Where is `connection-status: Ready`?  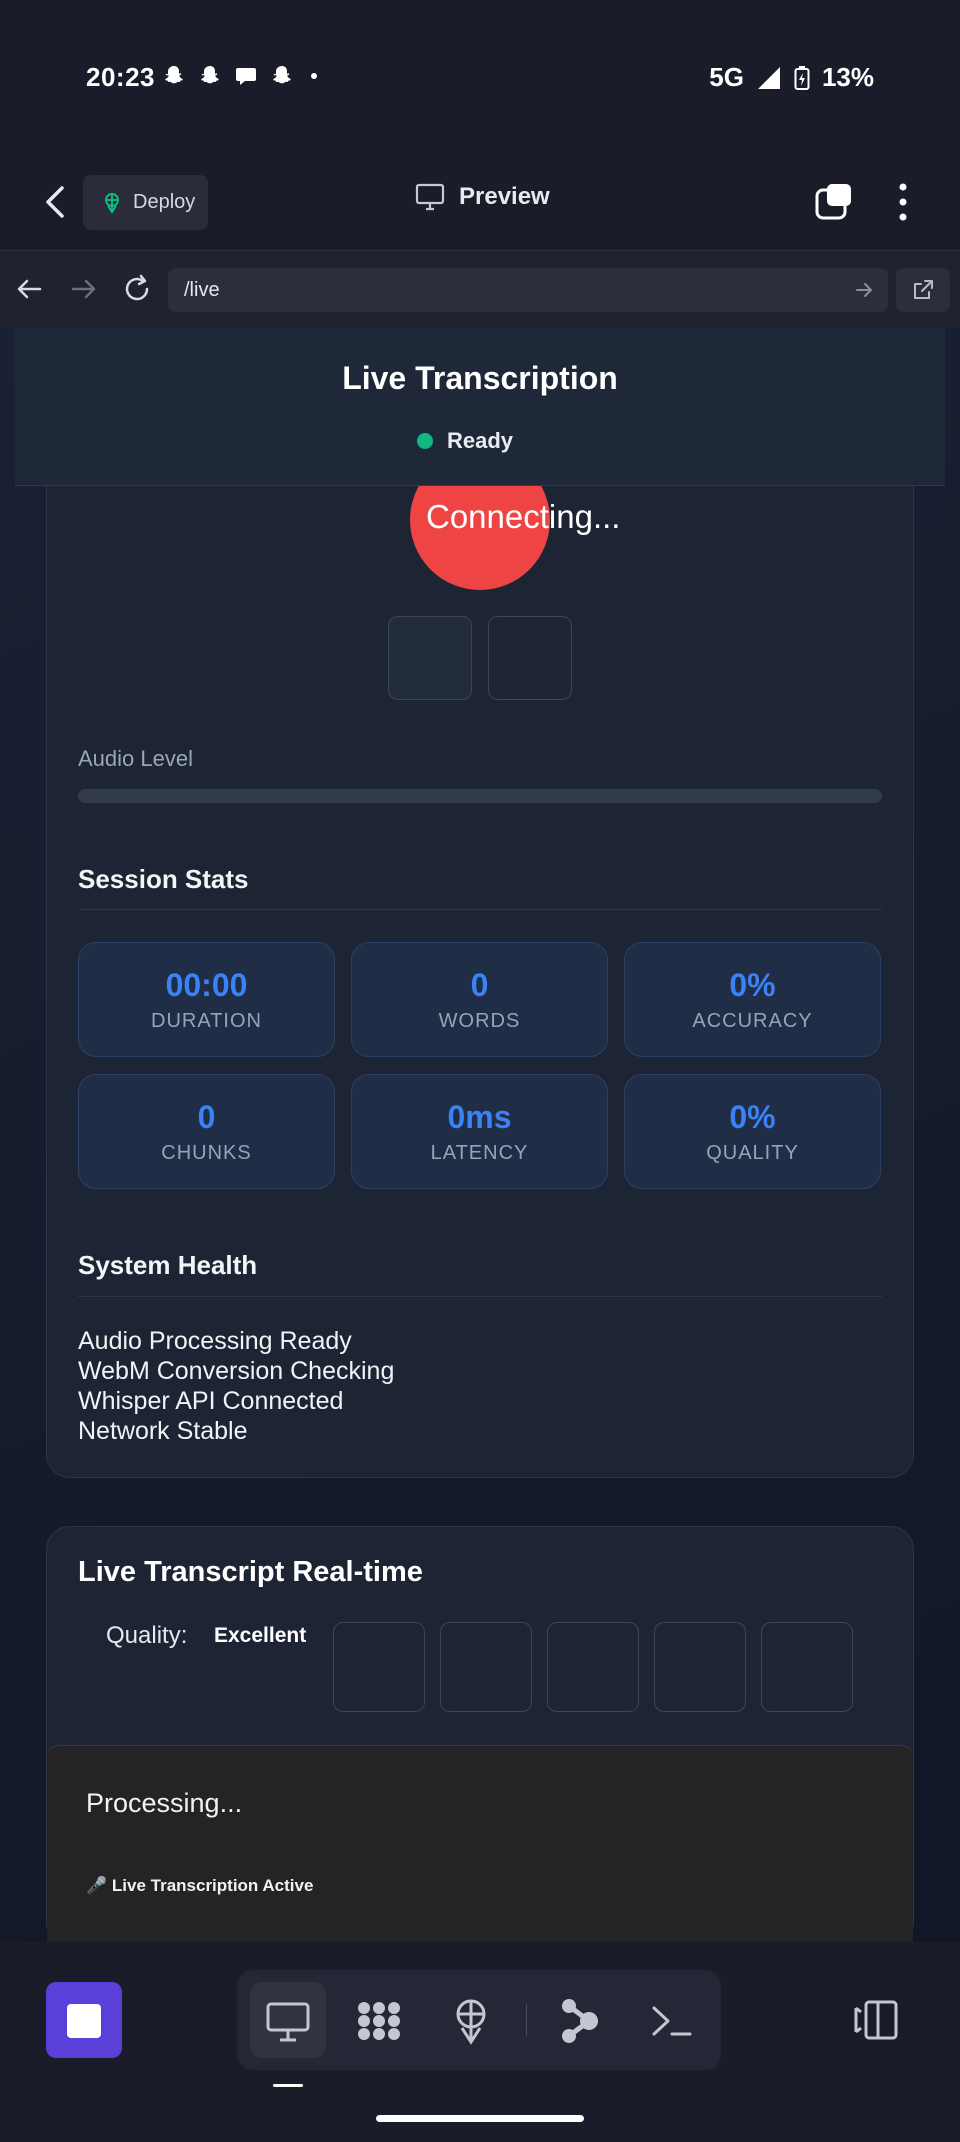 connection-status: Ready is located at coordinates (480, 441).